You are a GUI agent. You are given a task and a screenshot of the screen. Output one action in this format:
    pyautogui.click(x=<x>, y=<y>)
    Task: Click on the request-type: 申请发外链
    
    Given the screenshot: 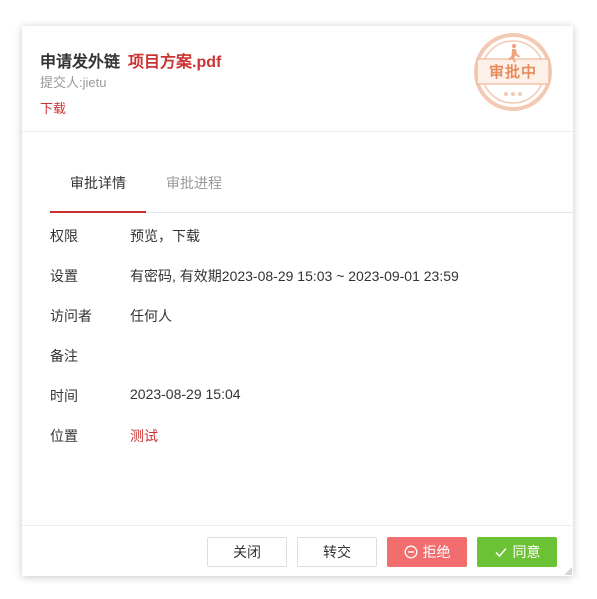 What is the action you would take?
    pyautogui.click(x=80, y=62)
    